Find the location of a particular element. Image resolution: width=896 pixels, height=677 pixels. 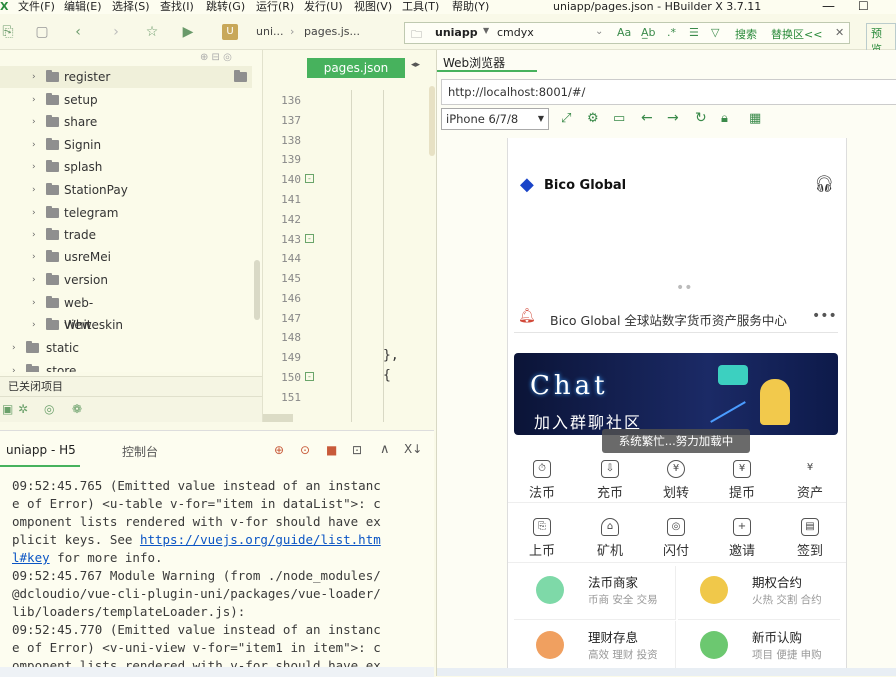

line-number: 143 is located at coordinates (291, 239).